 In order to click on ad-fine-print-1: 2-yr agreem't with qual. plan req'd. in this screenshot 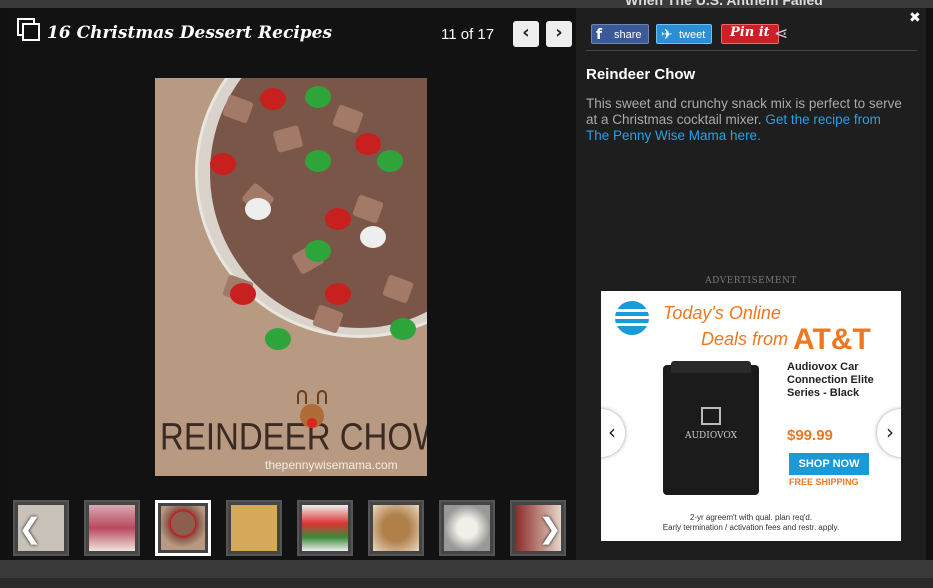, I will do `click(751, 517)`.